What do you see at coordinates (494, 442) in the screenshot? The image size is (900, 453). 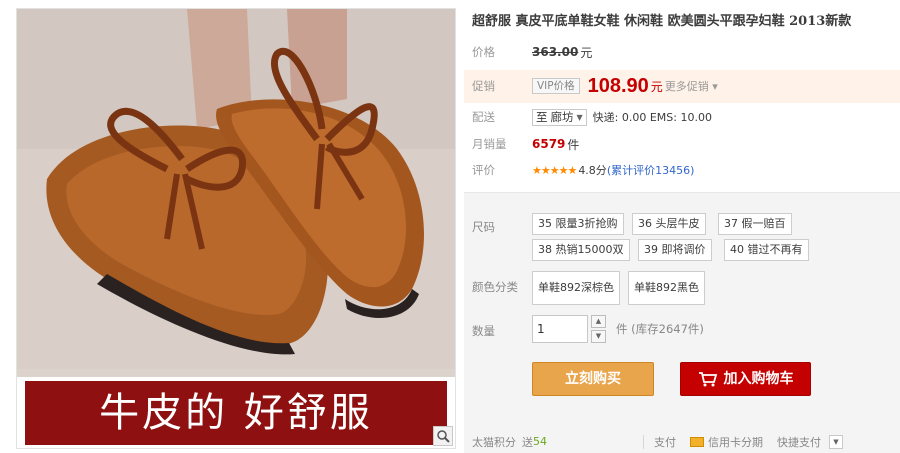 I see `points-label: 太猫积分` at bounding box center [494, 442].